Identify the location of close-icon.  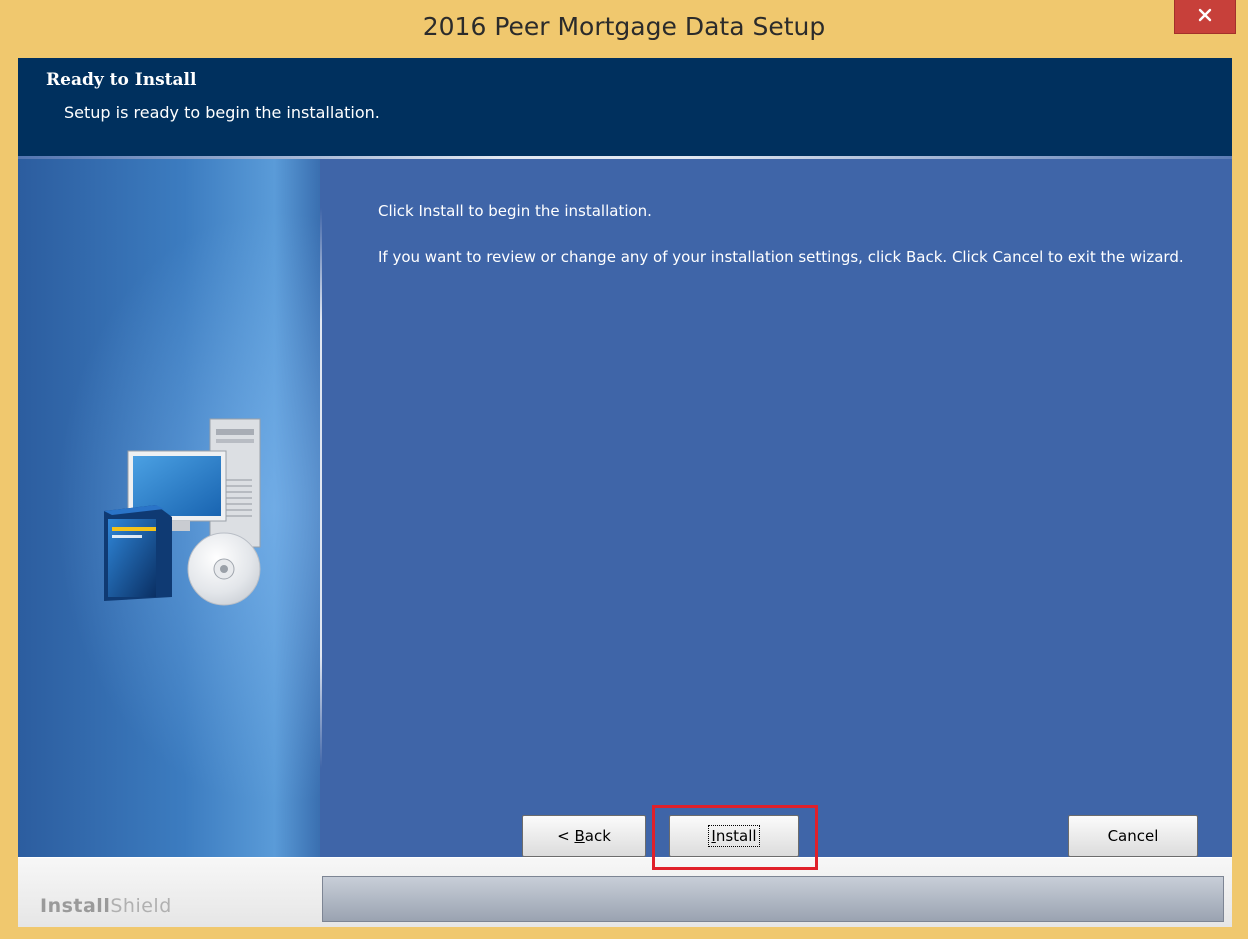
(1205, 16).